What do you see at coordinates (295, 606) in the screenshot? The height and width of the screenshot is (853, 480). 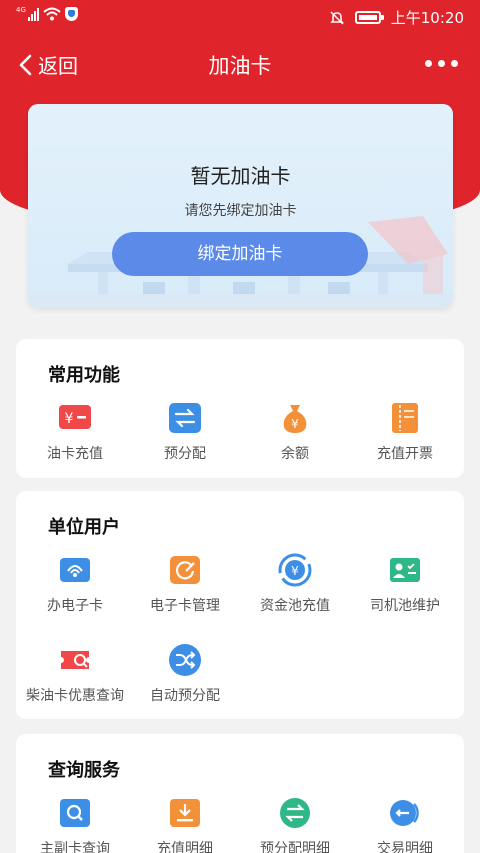 I see `item-label: 资金池充值` at bounding box center [295, 606].